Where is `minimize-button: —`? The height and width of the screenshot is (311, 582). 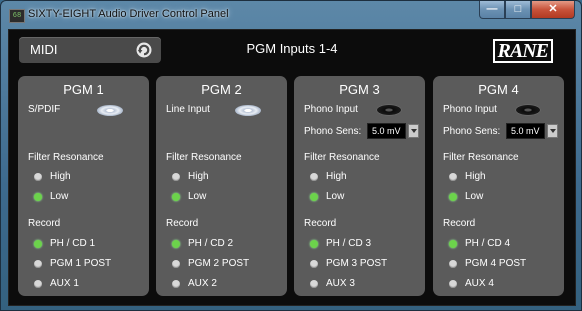
minimize-button: — is located at coordinates (492, 10).